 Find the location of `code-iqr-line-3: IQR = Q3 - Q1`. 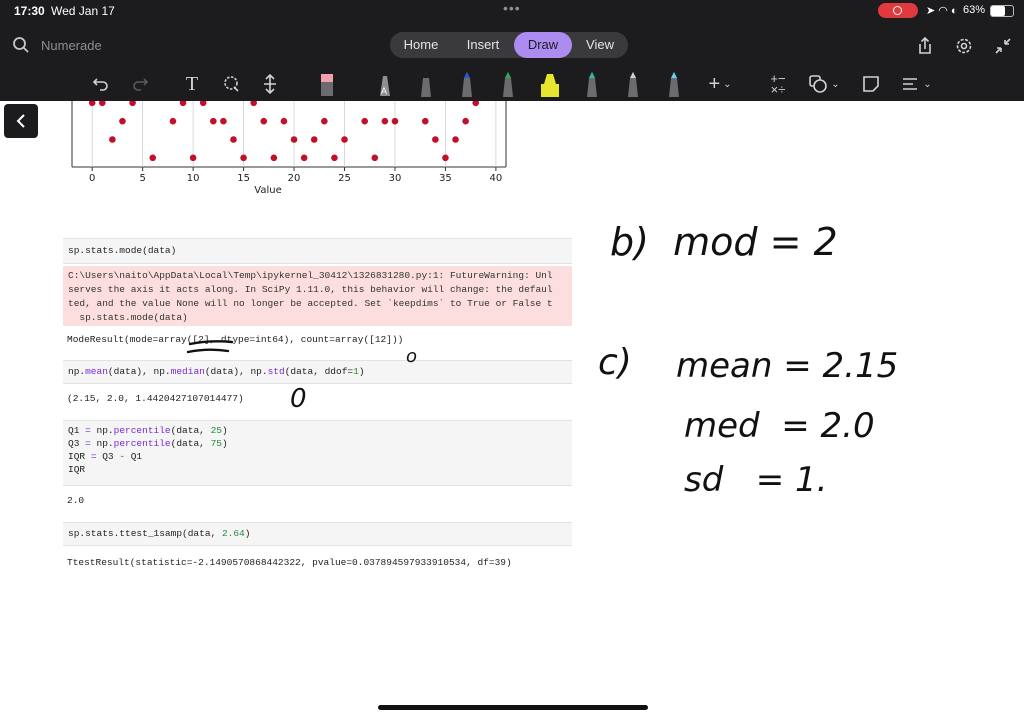

code-iqr-line-3: IQR = Q3 - Q1 is located at coordinates (105, 456).